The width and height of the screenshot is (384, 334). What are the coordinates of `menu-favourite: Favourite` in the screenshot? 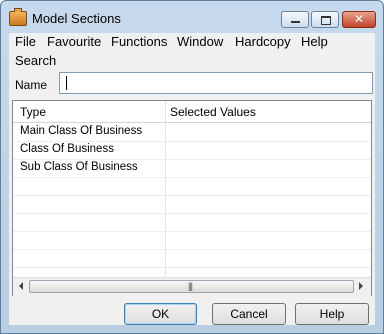 It's located at (74, 41).